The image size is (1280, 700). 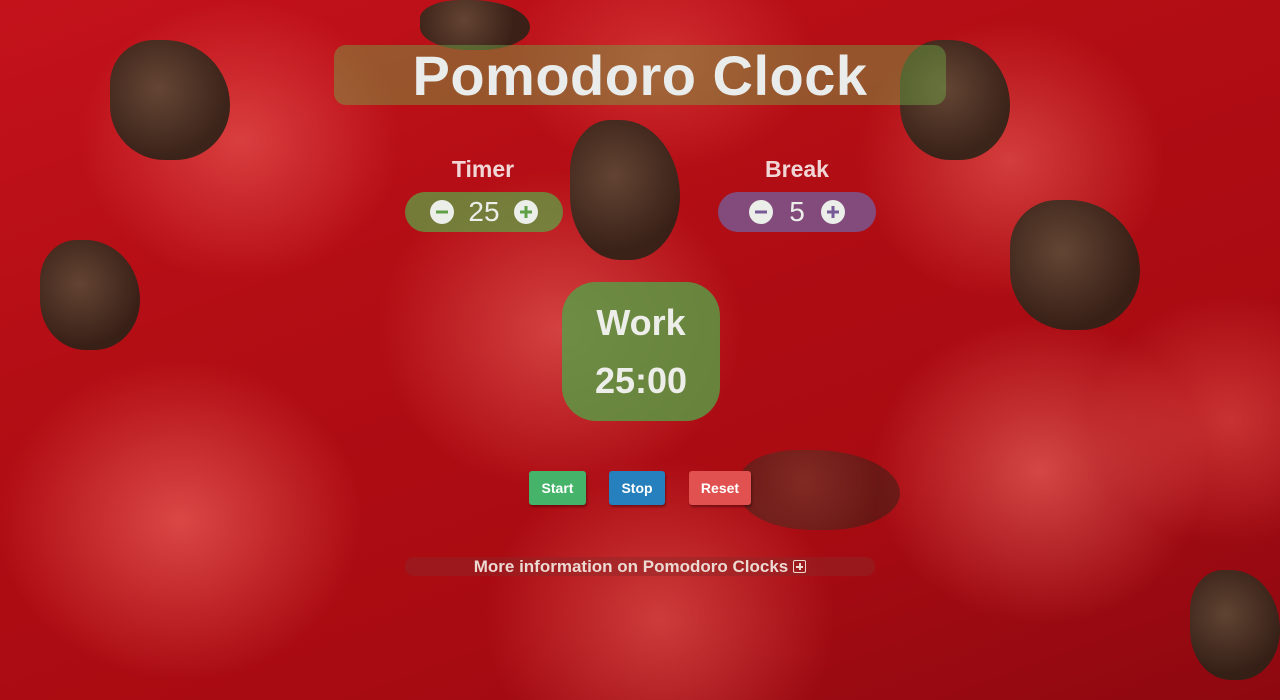 What do you see at coordinates (720, 488) in the screenshot?
I see `reset-button: Reset` at bounding box center [720, 488].